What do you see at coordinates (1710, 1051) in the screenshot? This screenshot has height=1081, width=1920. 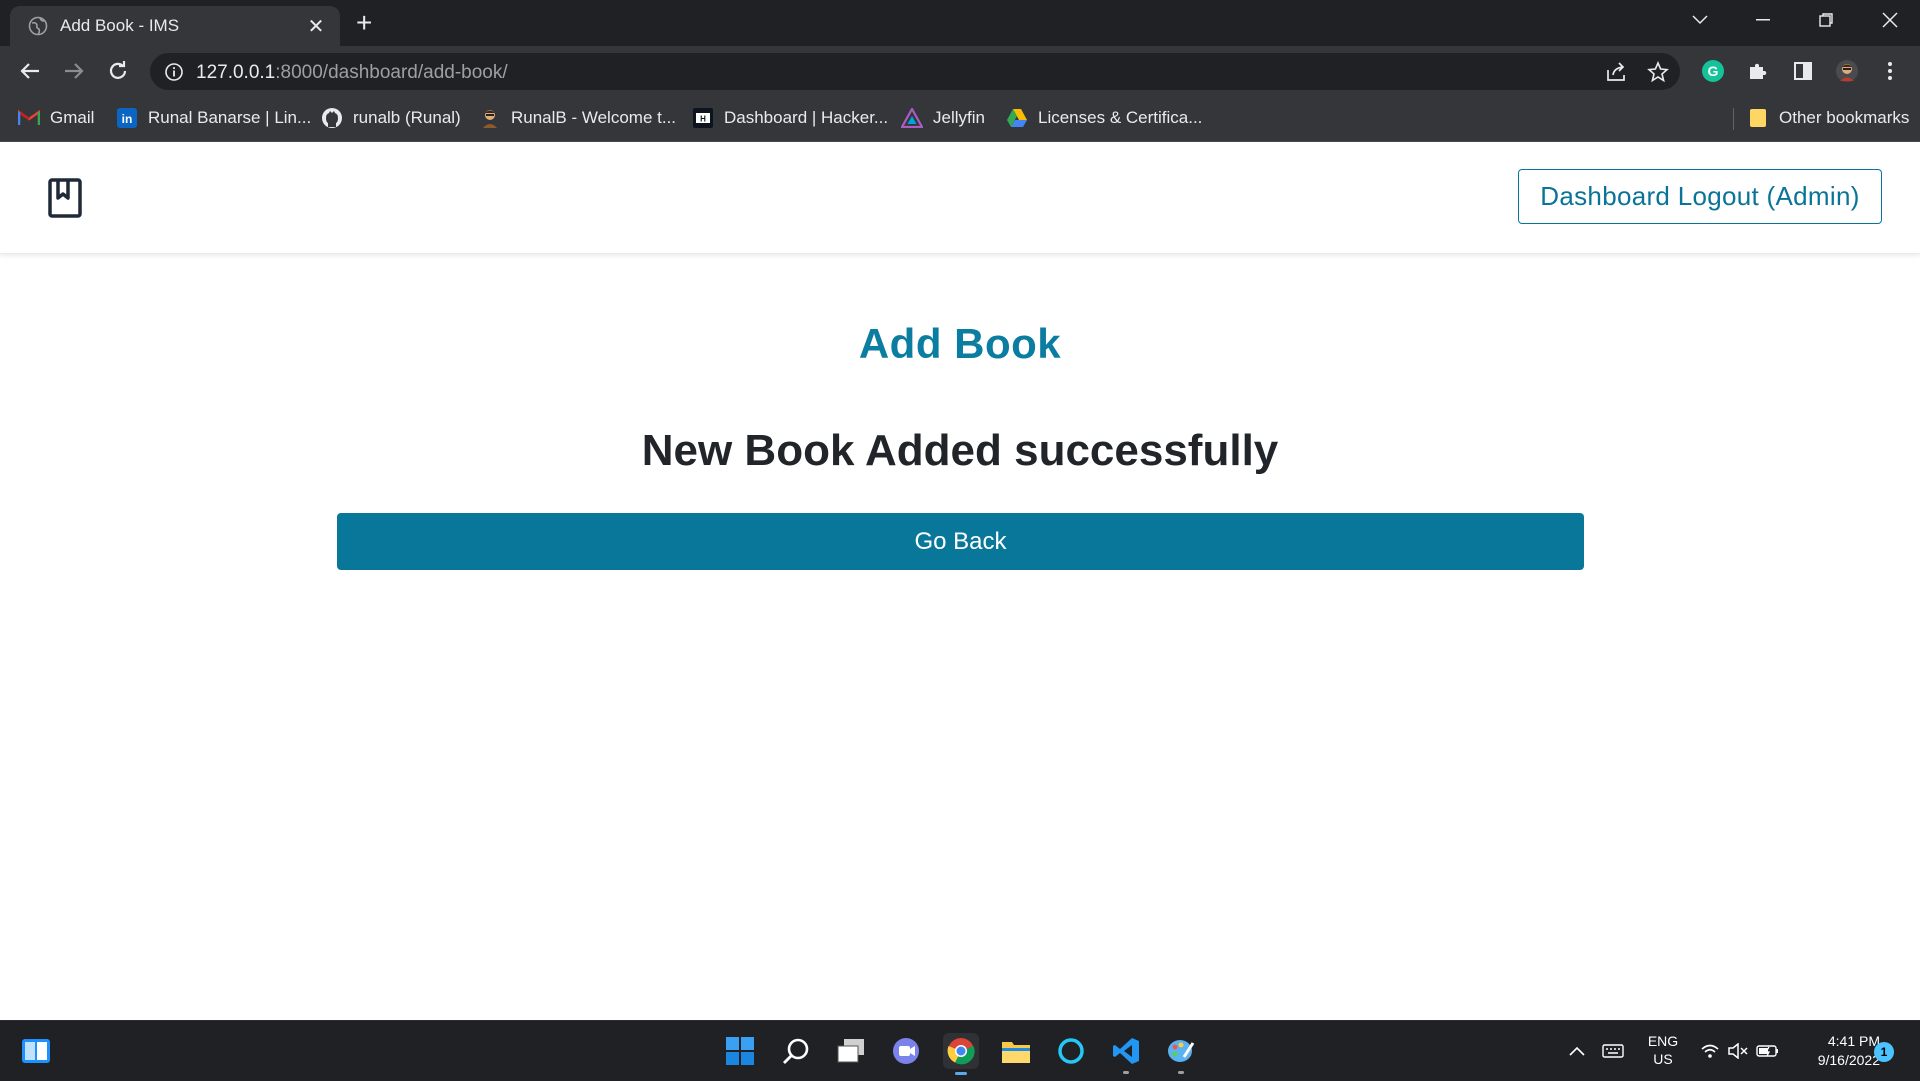 I see `wifi-icon` at bounding box center [1710, 1051].